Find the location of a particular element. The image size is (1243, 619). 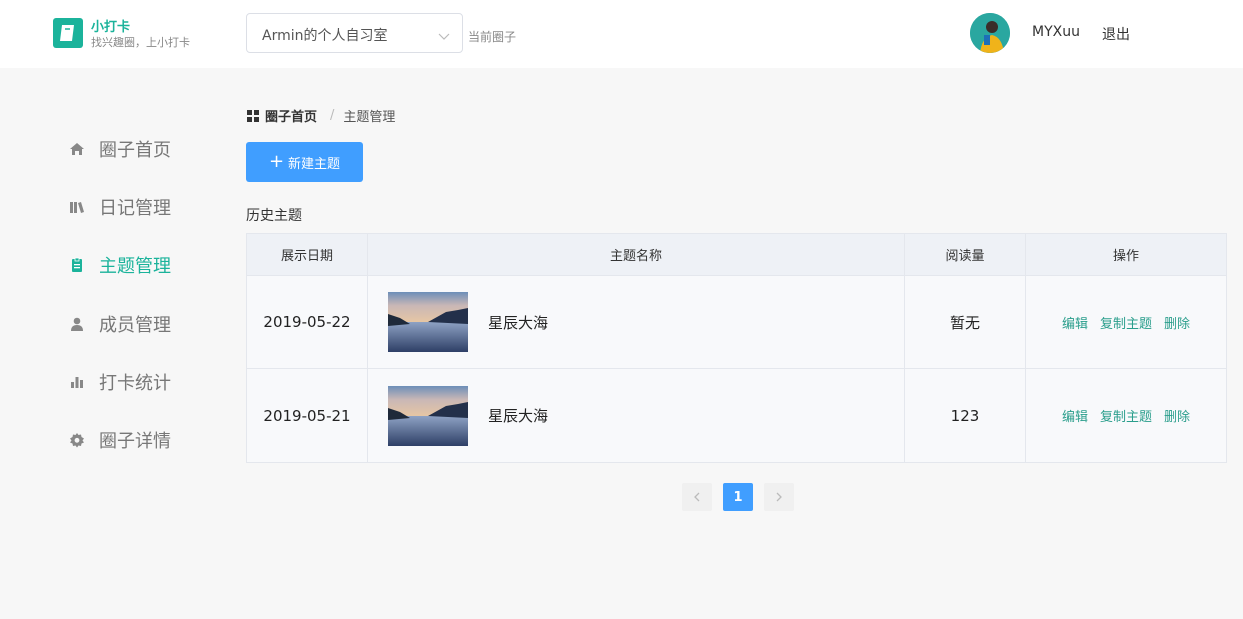

breadcrumb-home-label: 圈子首页 is located at coordinates (291, 117).